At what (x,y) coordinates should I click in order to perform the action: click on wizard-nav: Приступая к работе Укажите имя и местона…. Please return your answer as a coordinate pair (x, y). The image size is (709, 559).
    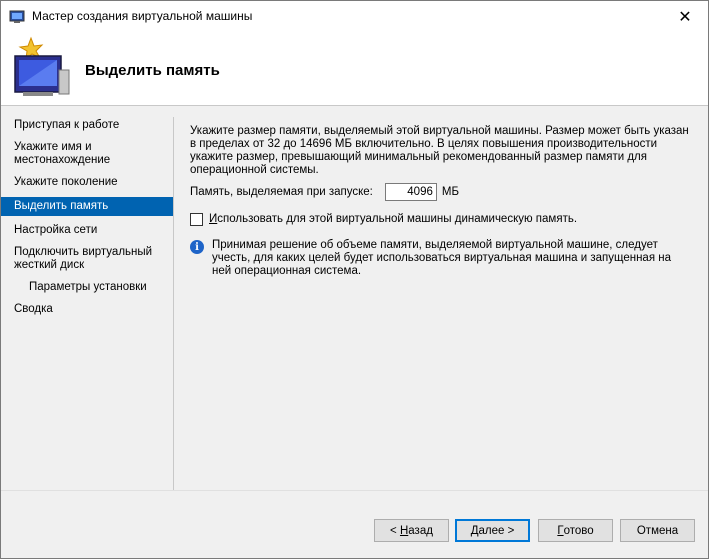
    Looking at the image, I should click on (87, 221).